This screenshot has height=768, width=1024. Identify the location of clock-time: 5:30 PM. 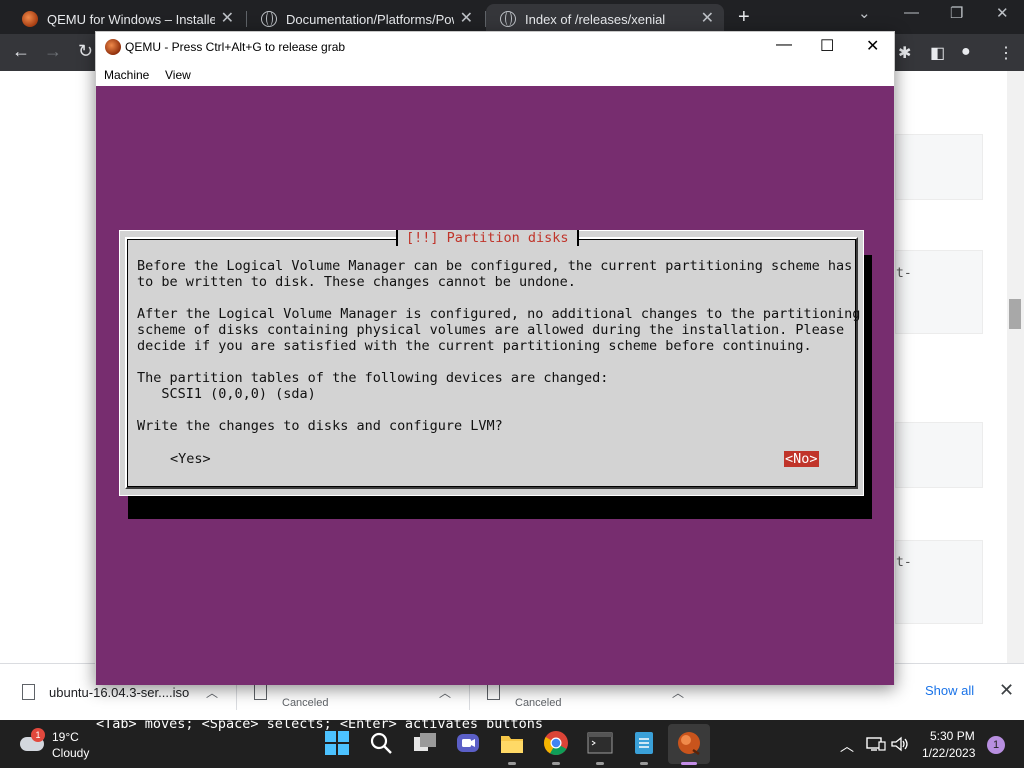
(952, 736).